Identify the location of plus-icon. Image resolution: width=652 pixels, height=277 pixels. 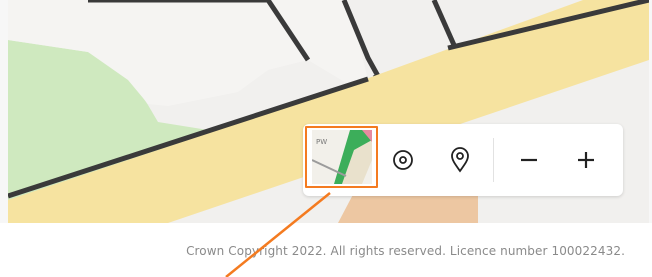
(586, 160).